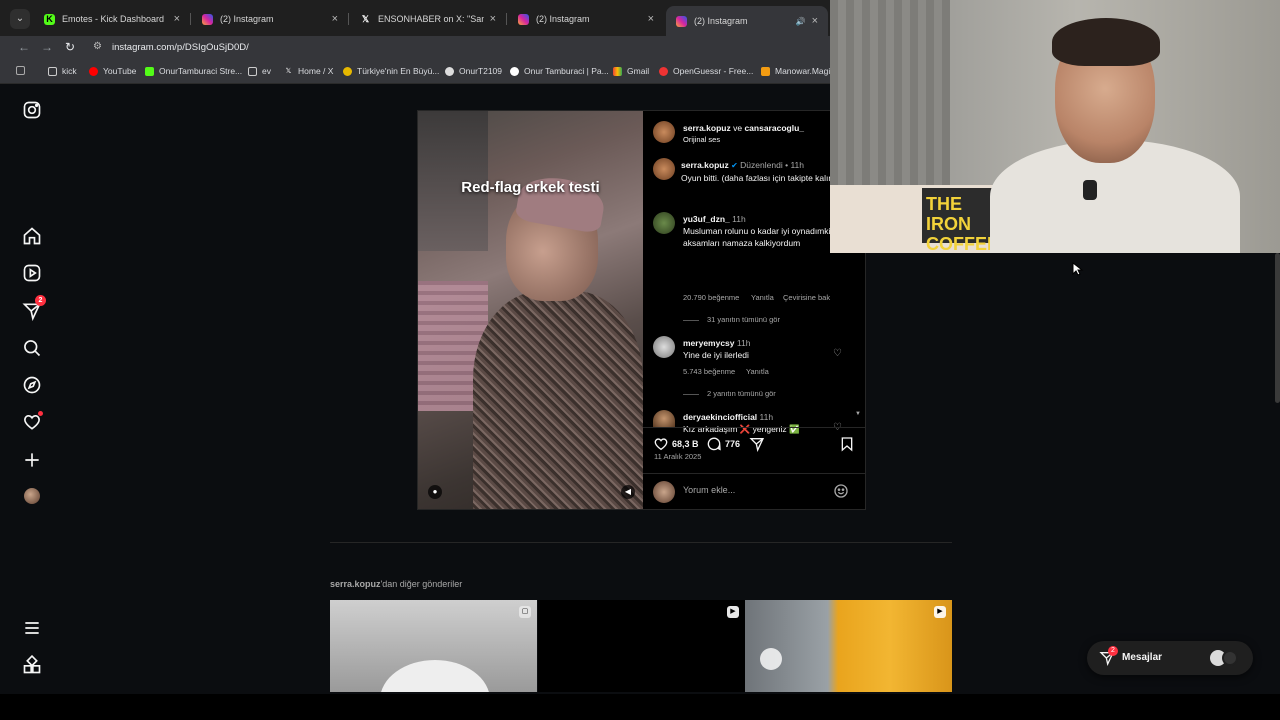 The width and height of the screenshot is (1280, 720). What do you see at coordinates (23, 70) in the screenshot?
I see `apps-icon` at bounding box center [23, 70].